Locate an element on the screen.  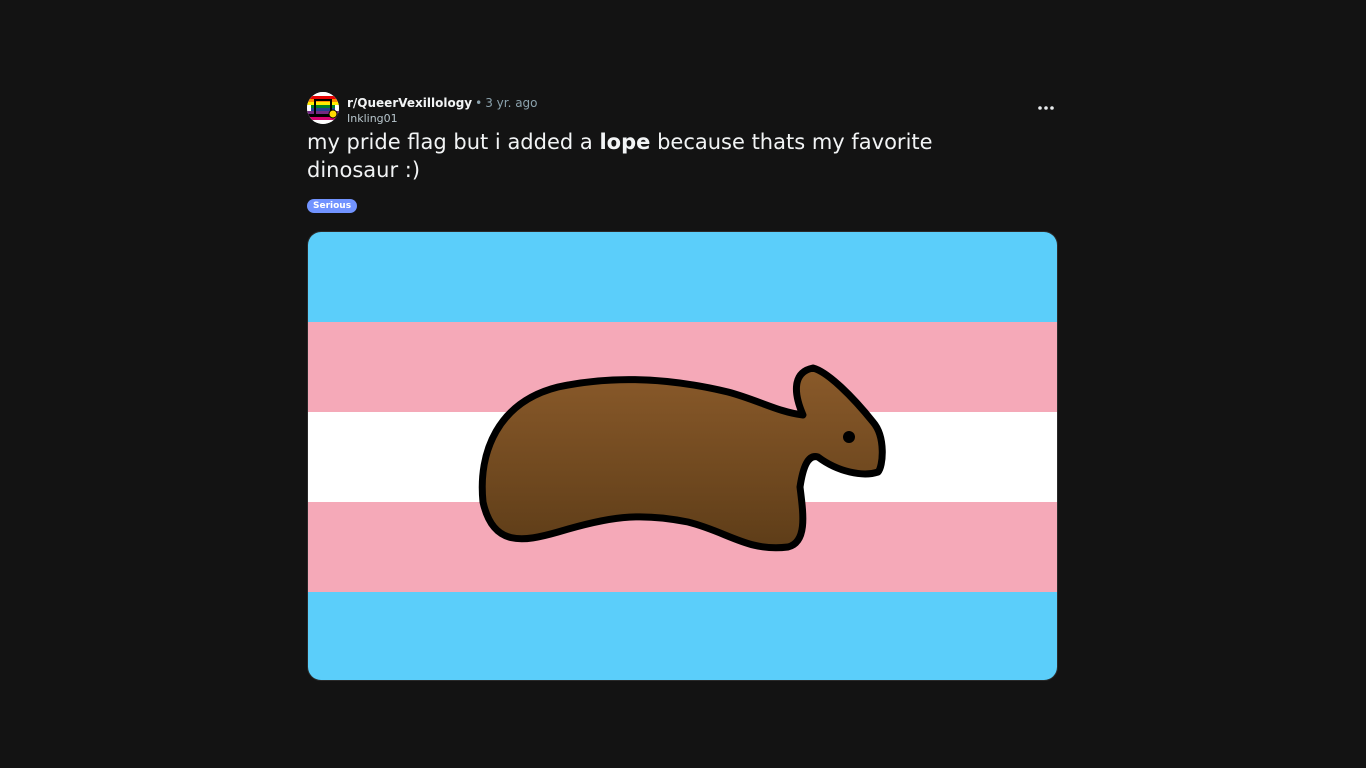
post-time: 3 yr. ago is located at coordinates (511, 103).